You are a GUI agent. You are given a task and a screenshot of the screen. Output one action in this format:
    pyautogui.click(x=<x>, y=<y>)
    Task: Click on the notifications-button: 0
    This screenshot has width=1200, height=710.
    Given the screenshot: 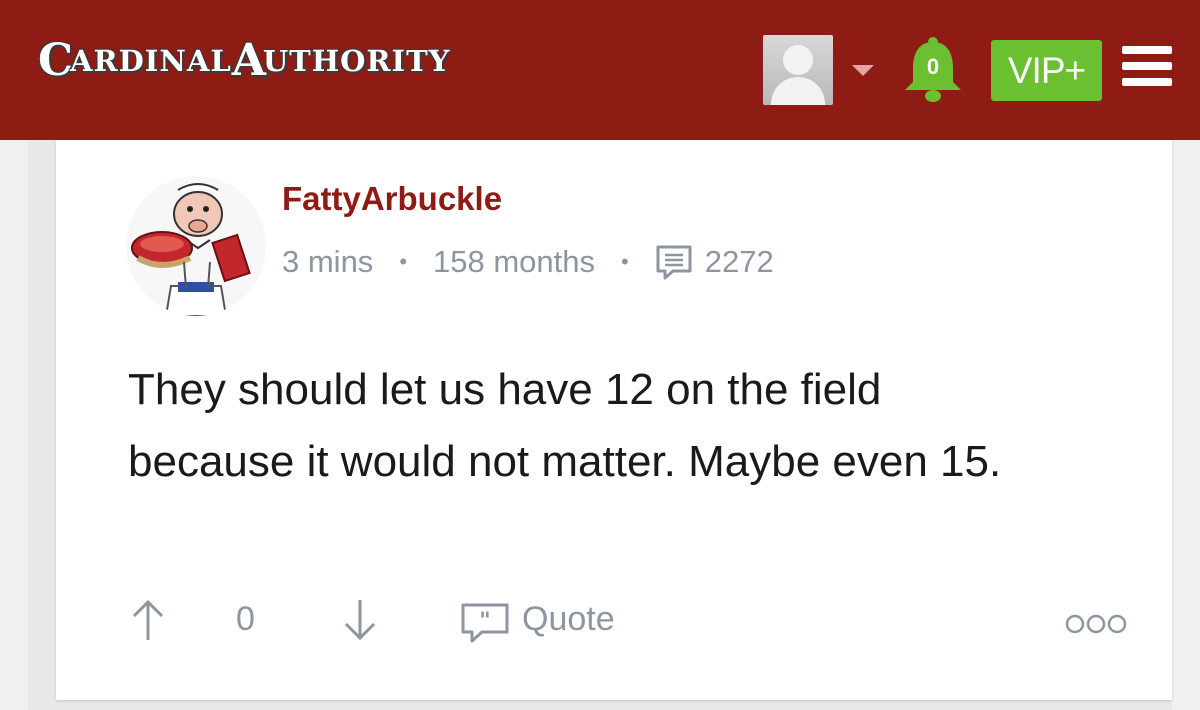 What is the action you would take?
    pyautogui.click(x=933, y=70)
    